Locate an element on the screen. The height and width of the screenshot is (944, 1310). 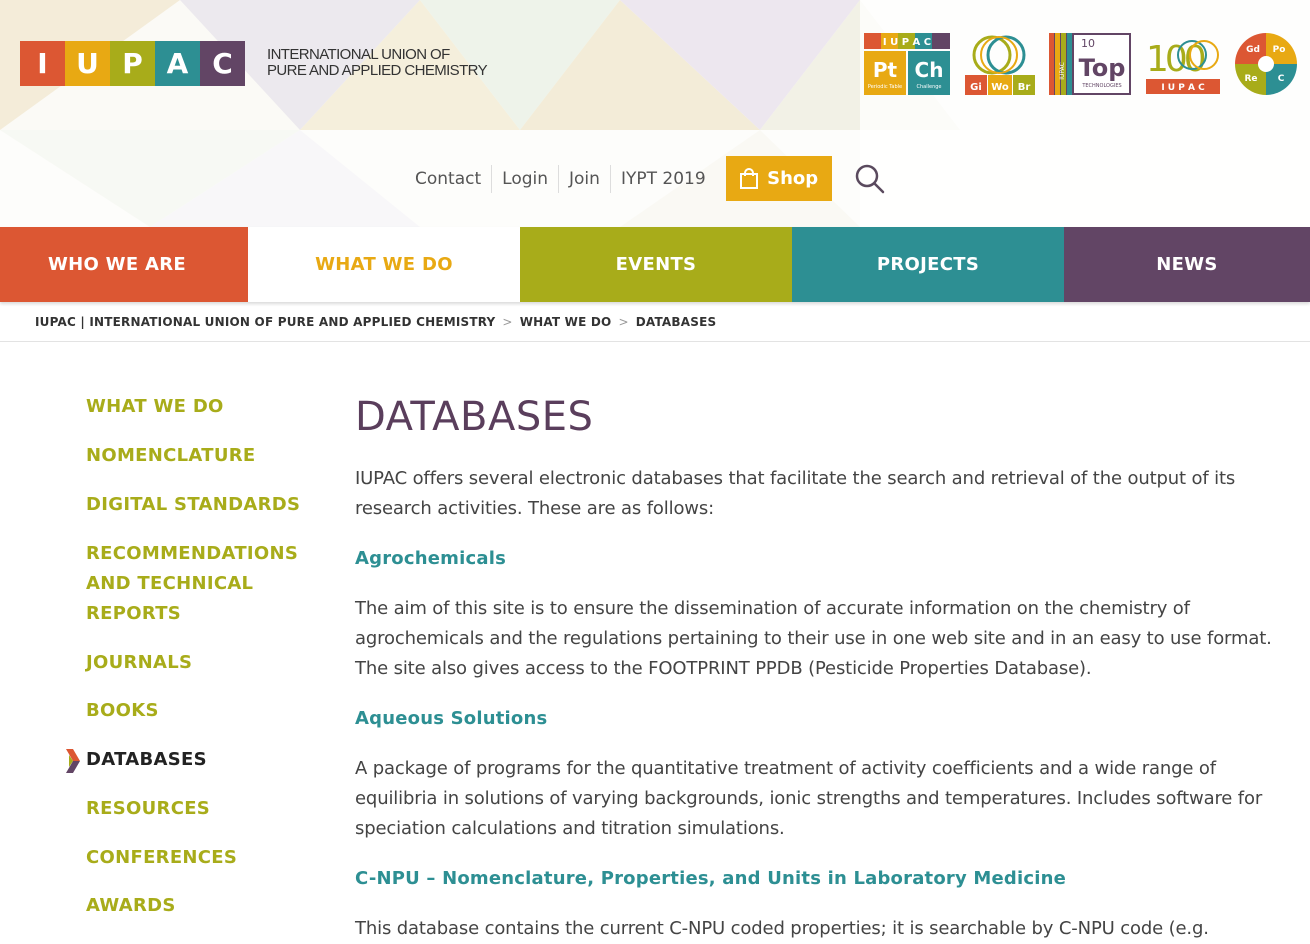
gwb-br: Br is located at coordinates (1024, 87).